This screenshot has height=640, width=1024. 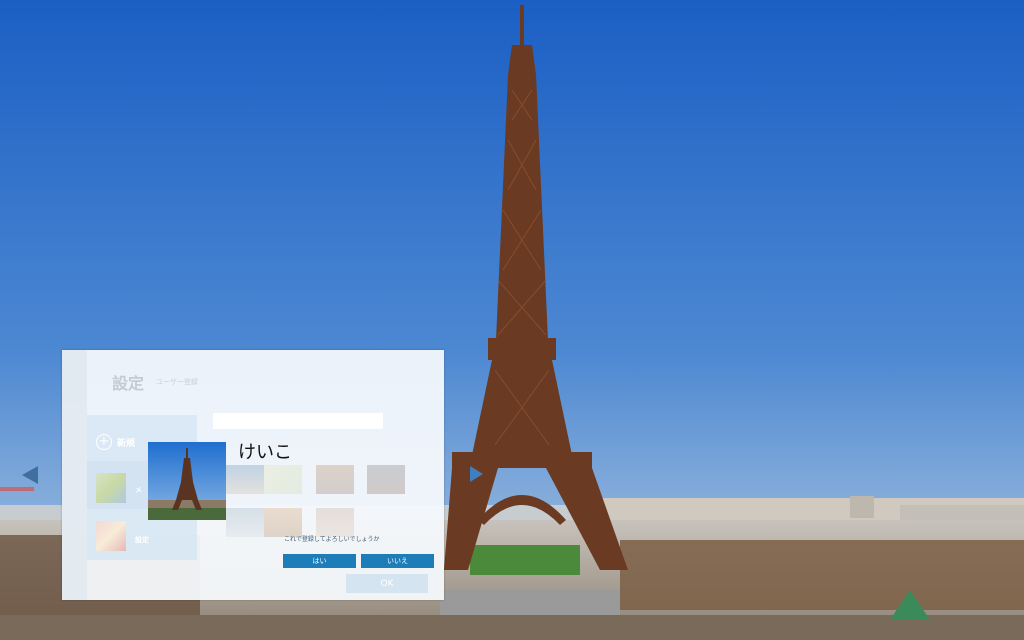 I want to click on selected-user-name: けいこ, so click(x=265, y=452).